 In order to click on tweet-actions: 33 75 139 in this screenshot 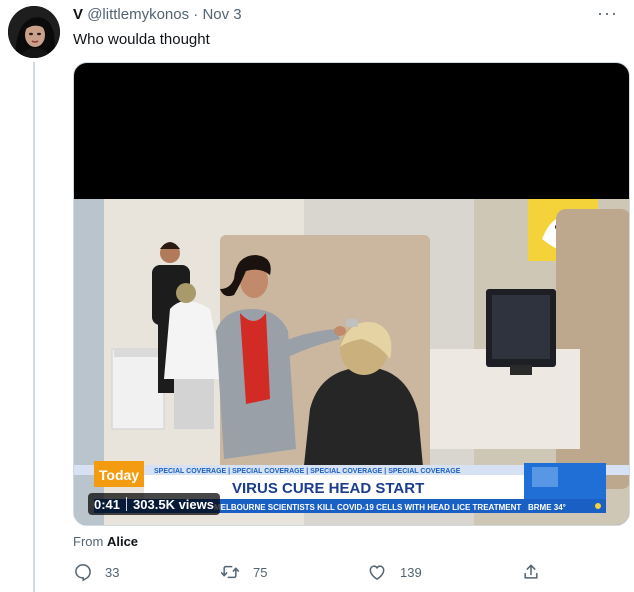, I will do `click(313, 576)`.